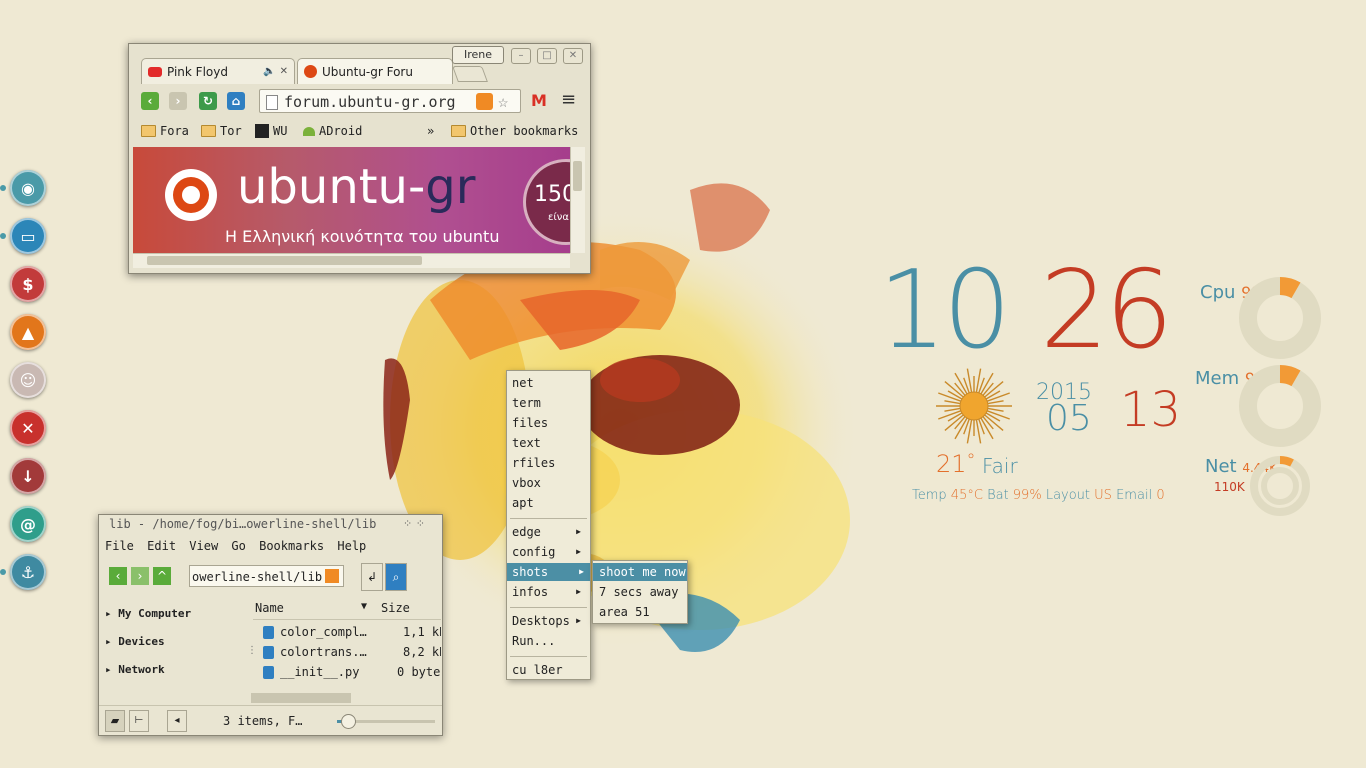 The width and height of the screenshot is (1366, 768). Describe the element at coordinates (1151, 410) in the screenshot. I see `date-day: 13` at that location.